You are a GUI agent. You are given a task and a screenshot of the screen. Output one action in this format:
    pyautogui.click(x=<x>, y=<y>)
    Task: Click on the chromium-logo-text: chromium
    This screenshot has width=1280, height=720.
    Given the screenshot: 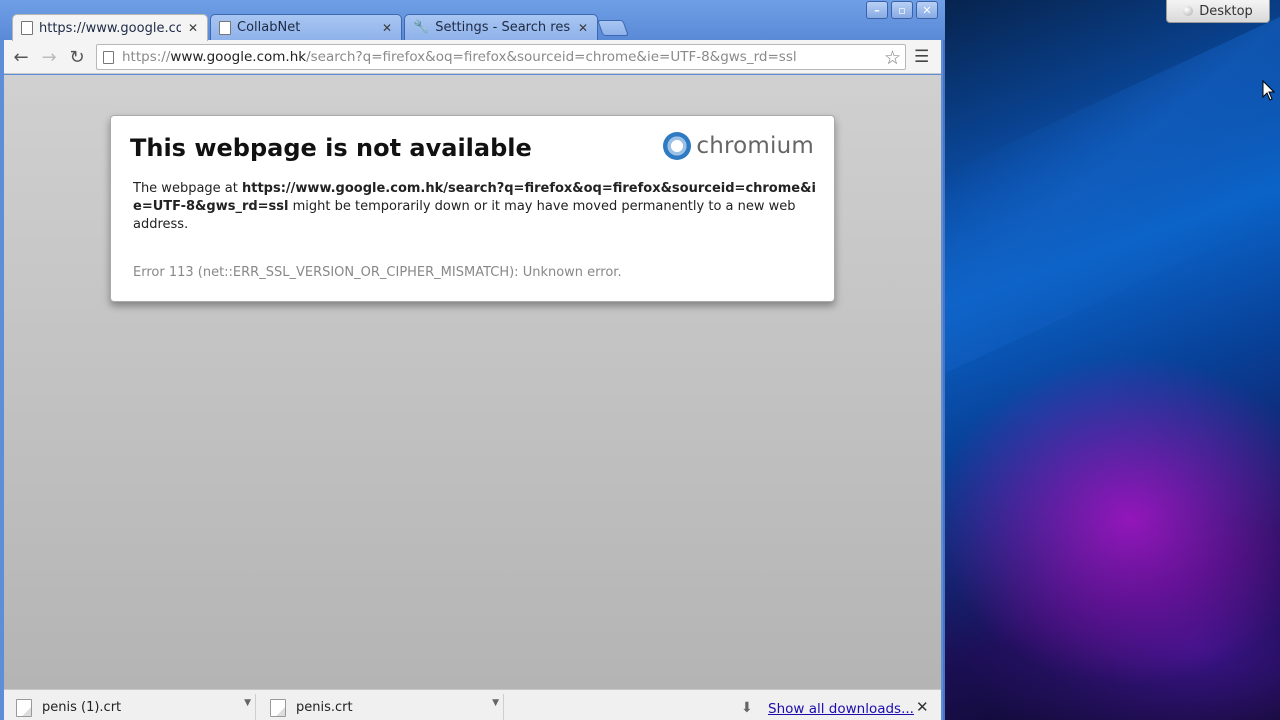 What is the action you would take?
    pyautogui.click(x=755, y=146)
    